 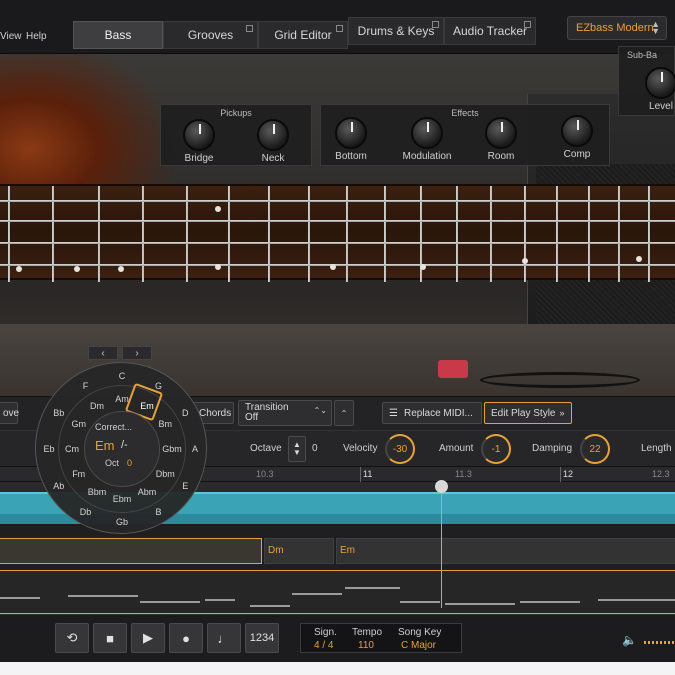 I want to click on comp-knob, so click(x=577, y=131).